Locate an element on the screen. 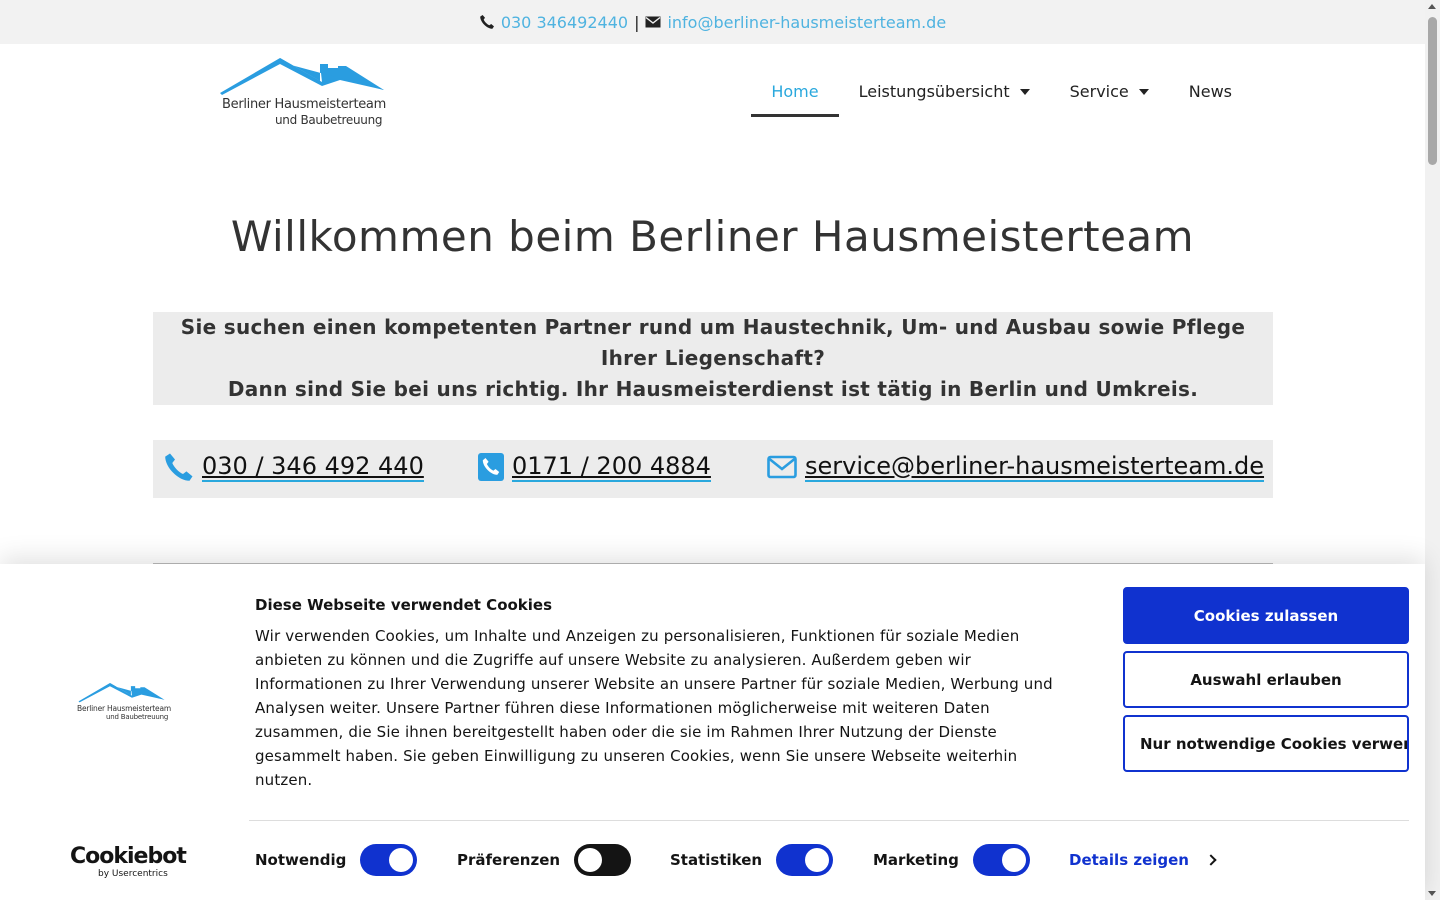  contact-mobile-link: 0171 / 200 4884 is located at coordinates (594, 467).